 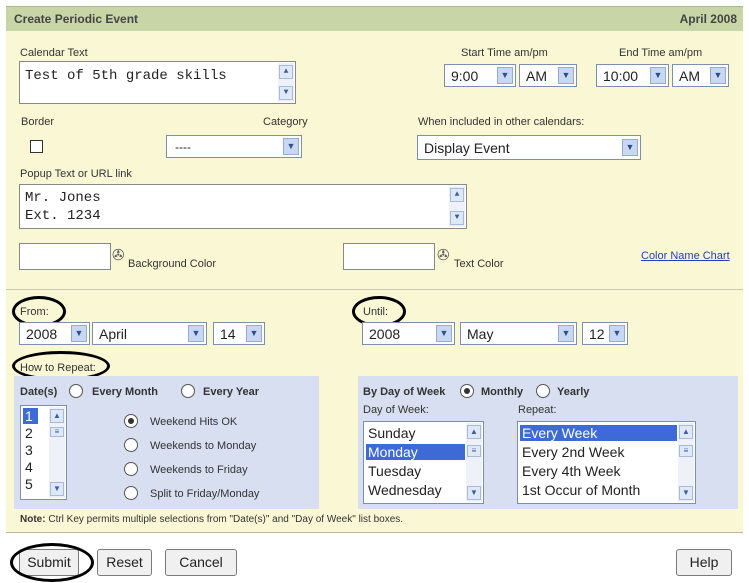 What do you see at coordinates (415, 452) in the screenshot?
I see `list-item: Monday` at bounding box center [415, 452].